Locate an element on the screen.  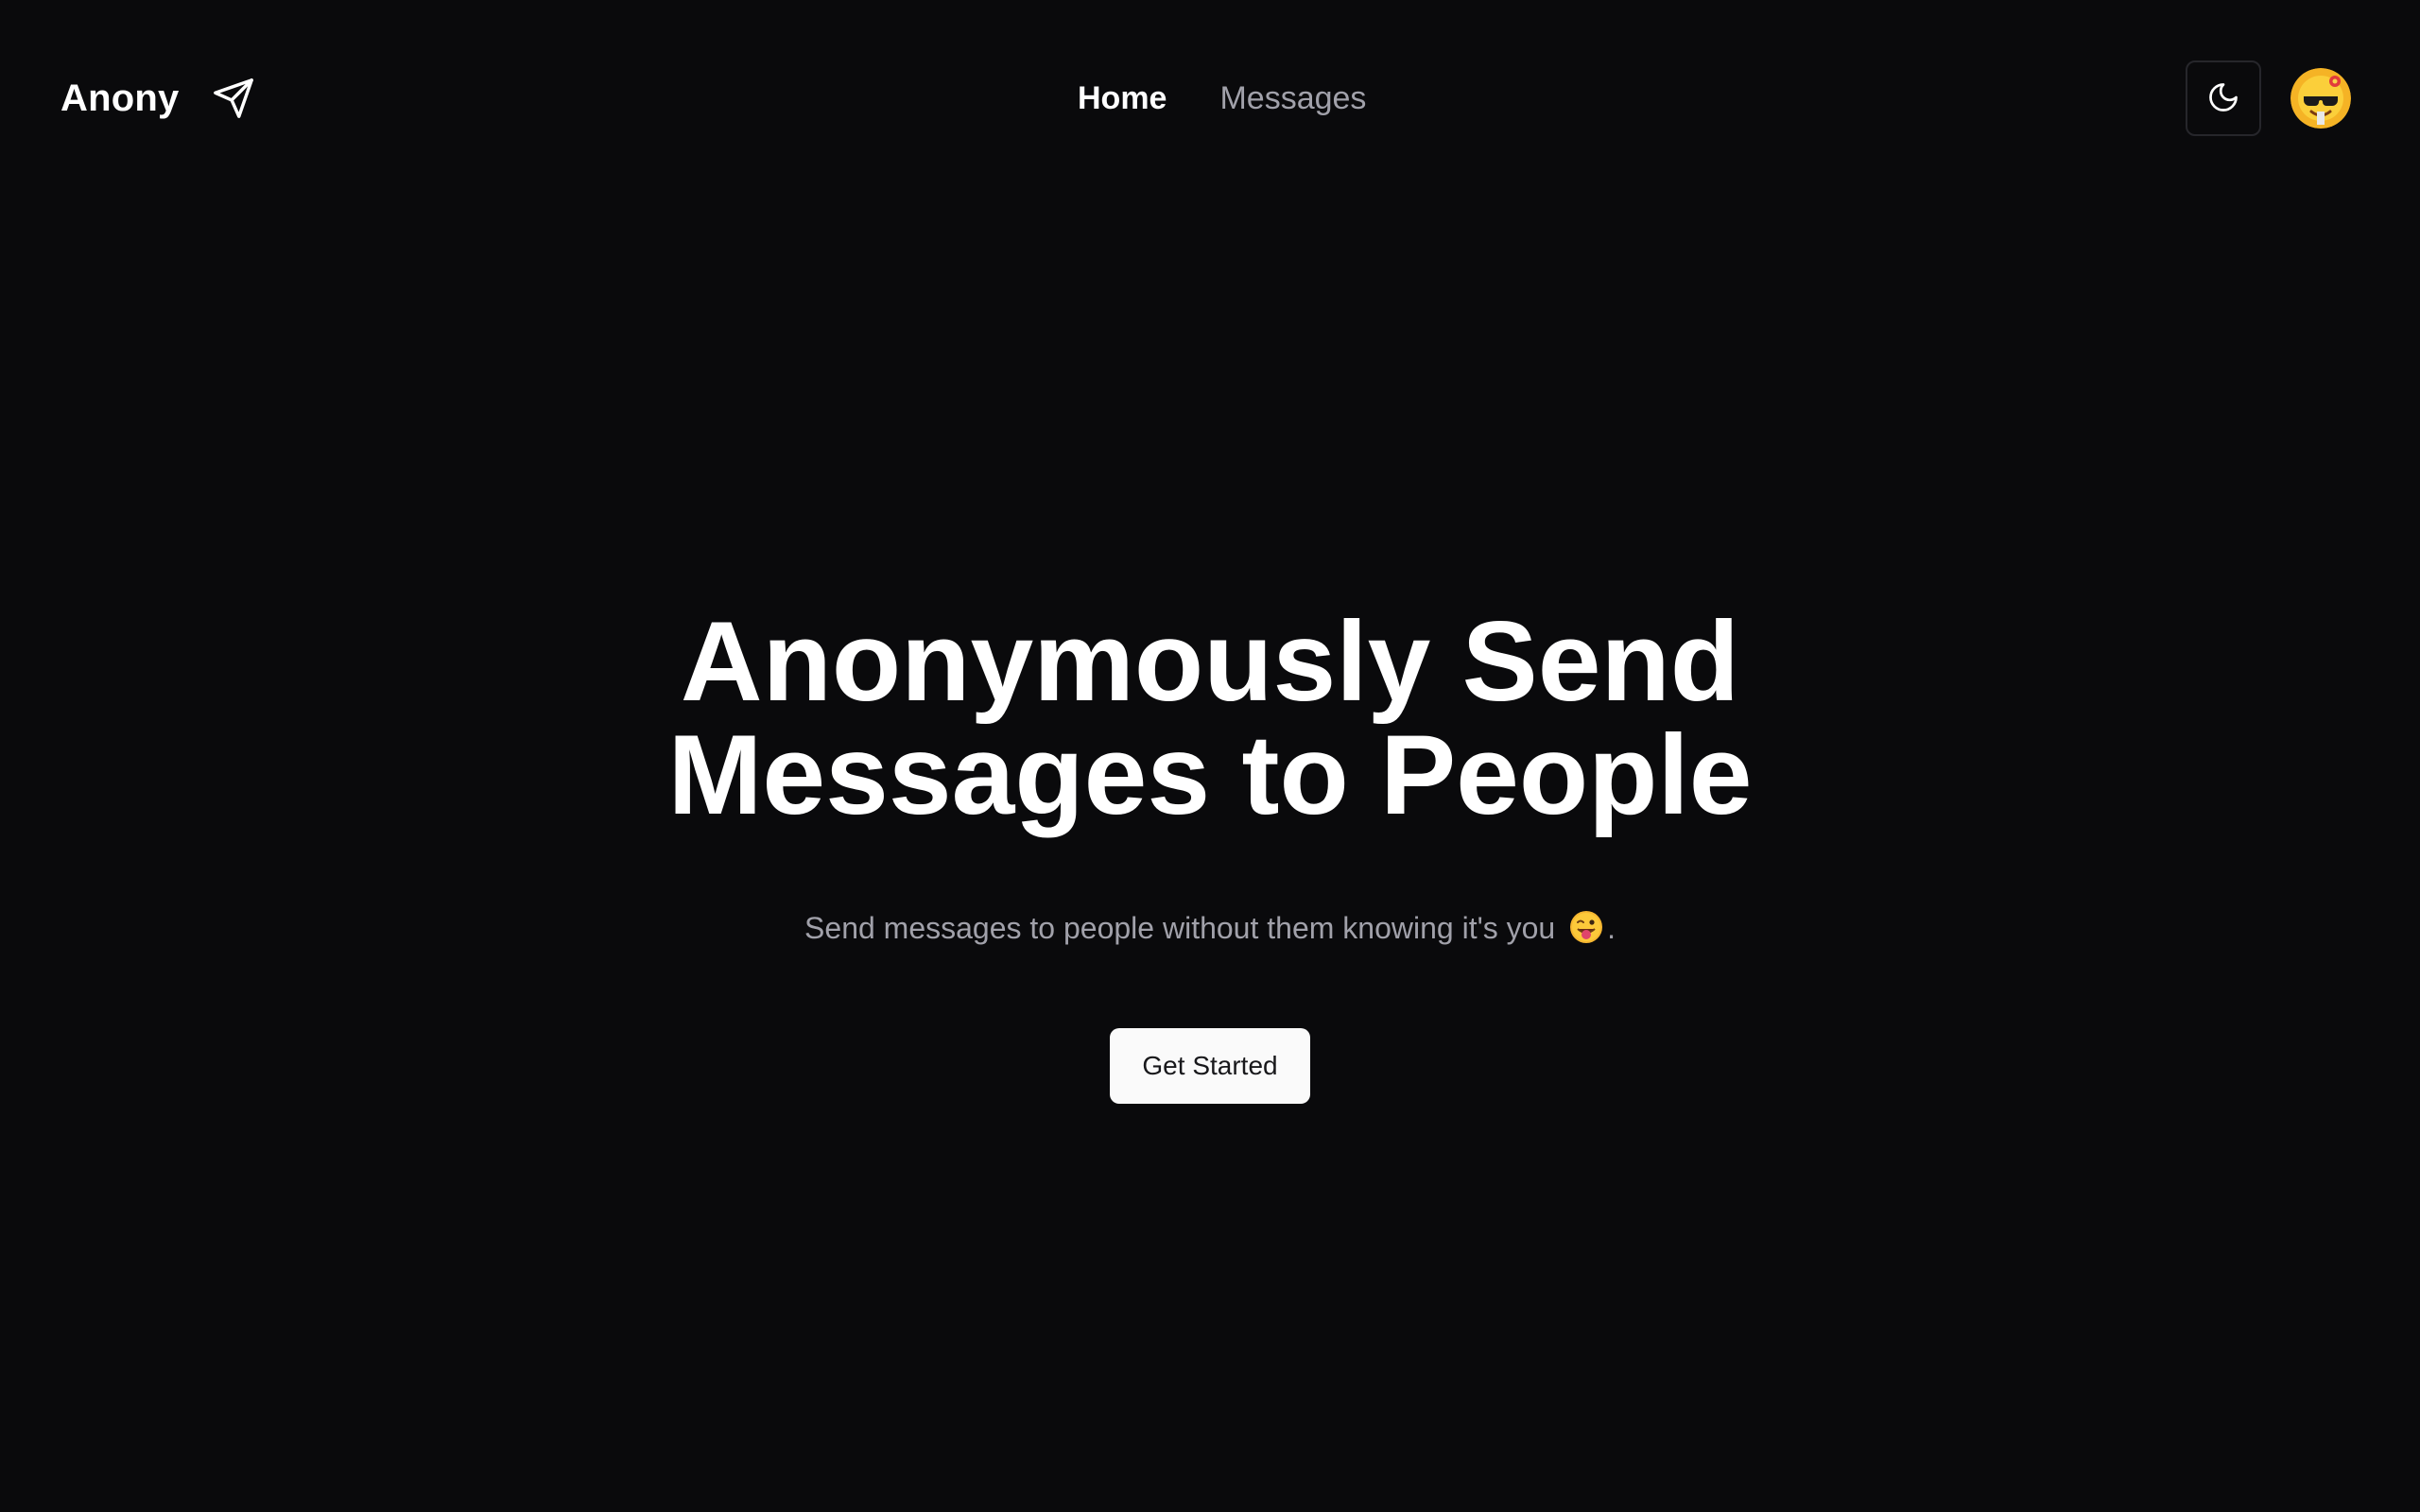
main-nav: Home Messages is located at coordinates (1248, 98).